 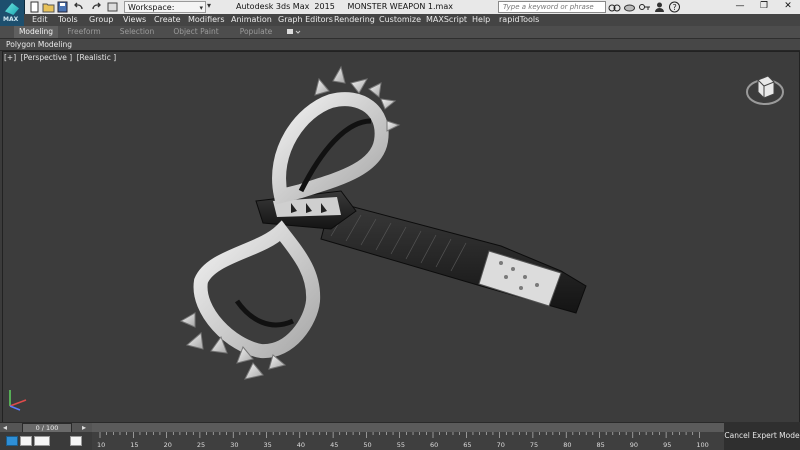 I want to click on ruler-tick-label: 20, so click(x=167, y=445).